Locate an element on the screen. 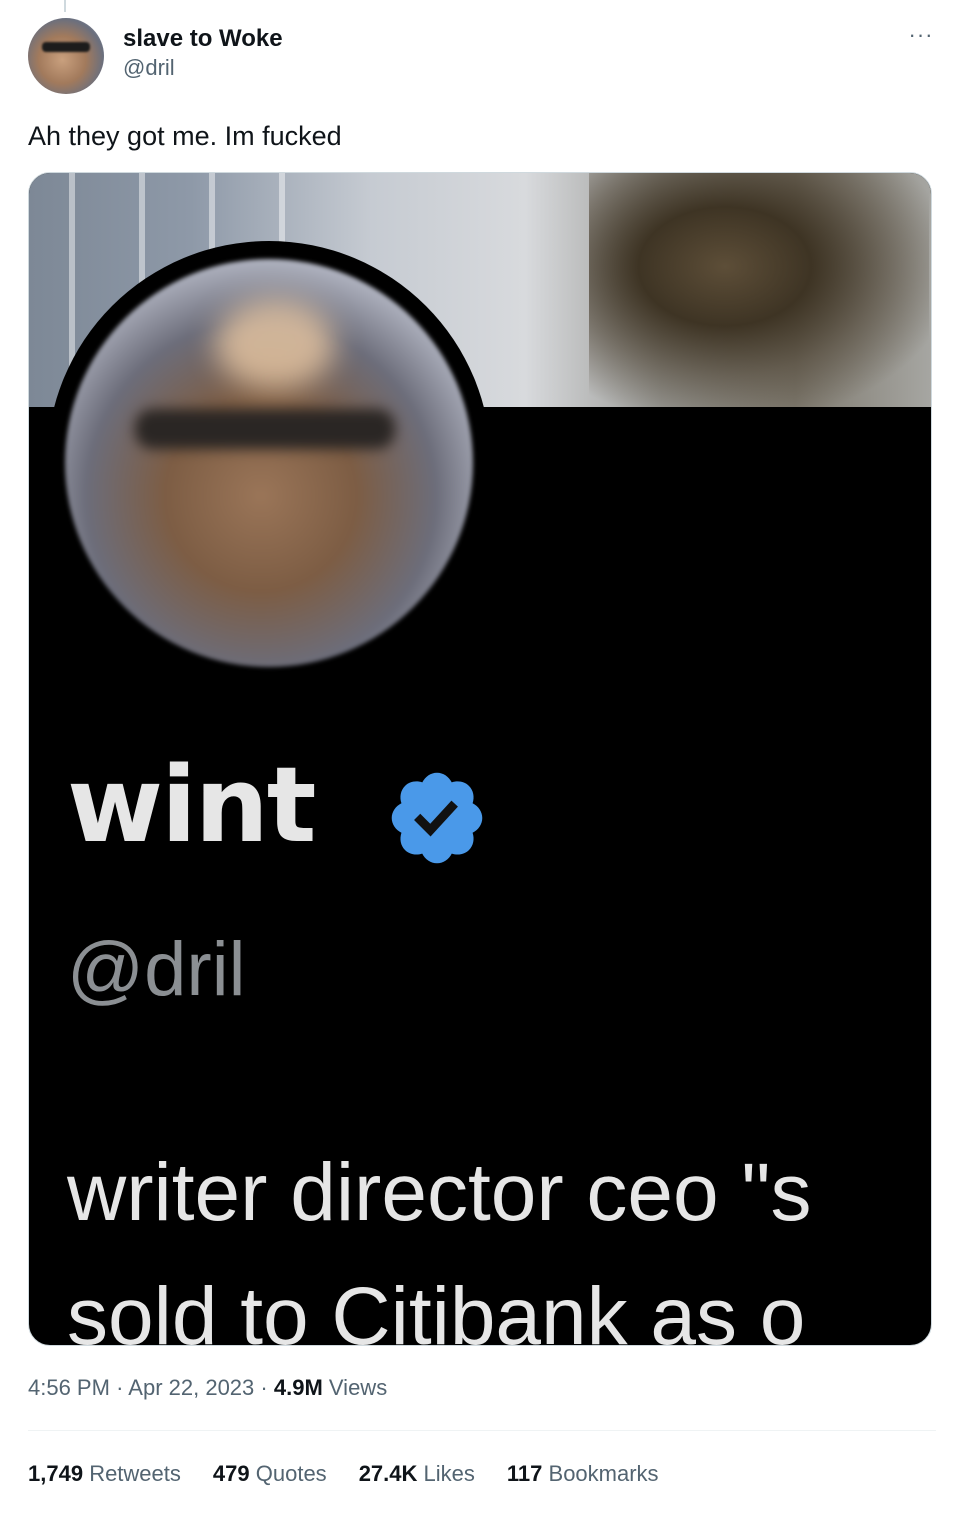 The height and width of the screenshot is (1520, 964). likes-stat: 27.4K Likes is located at coordinates (417, 1474).